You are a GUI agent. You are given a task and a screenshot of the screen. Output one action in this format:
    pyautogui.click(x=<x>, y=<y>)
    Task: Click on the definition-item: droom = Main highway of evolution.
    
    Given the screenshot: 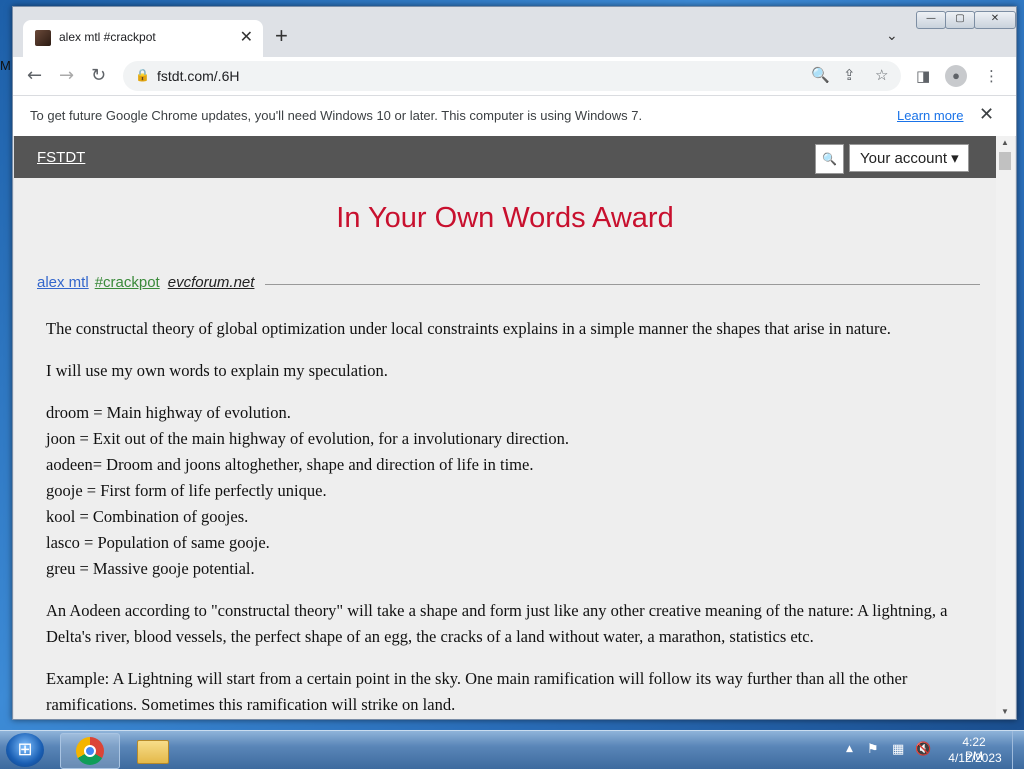 What is the action you would take?
    pyautogui.click(x=168, y=412)
    